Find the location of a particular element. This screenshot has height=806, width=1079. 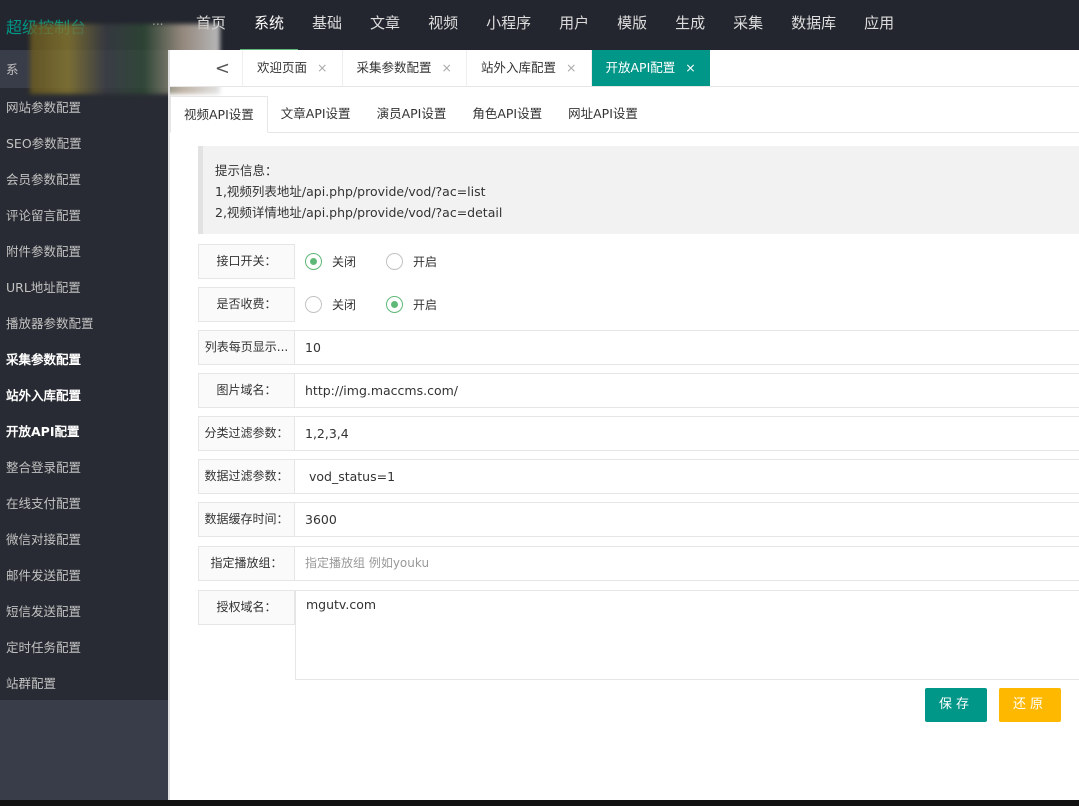

charge-radio-group: 关闭 开启 is located at coordinates (381, 304).